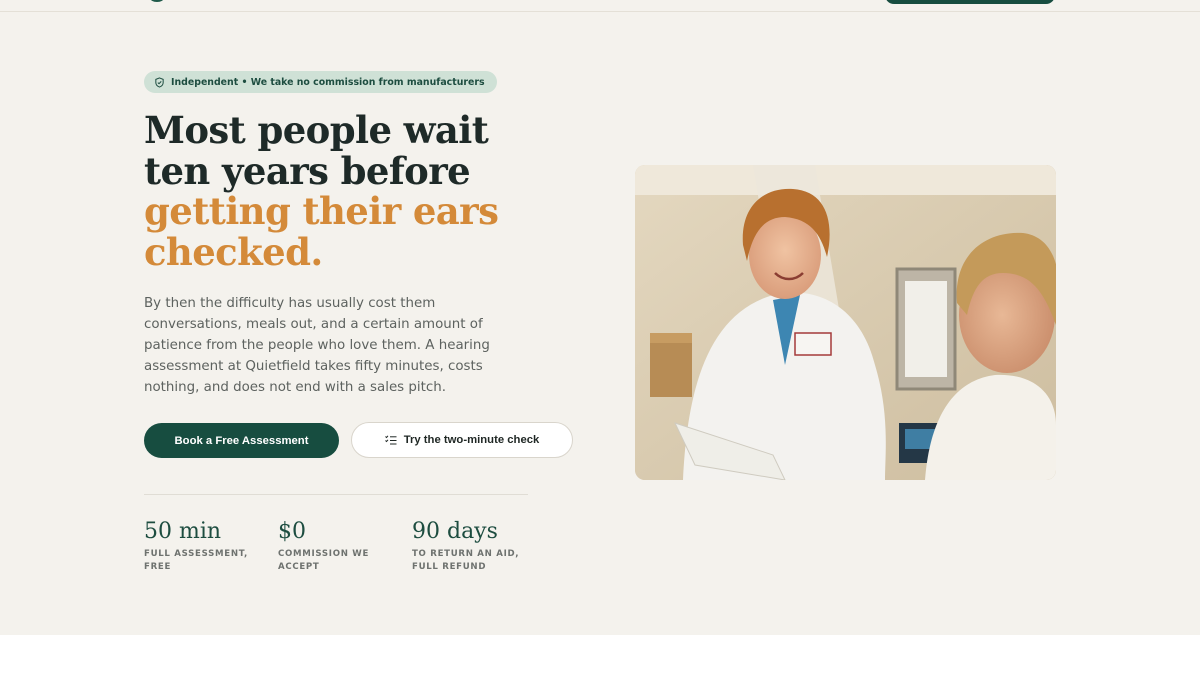 Image resolution: width=1200 pixels, height=675 pixels. What do you see at coordinates (196, 560) in the screenshot?
I see `stat-label: Full assessment, free` at bounding box center [196, 560].